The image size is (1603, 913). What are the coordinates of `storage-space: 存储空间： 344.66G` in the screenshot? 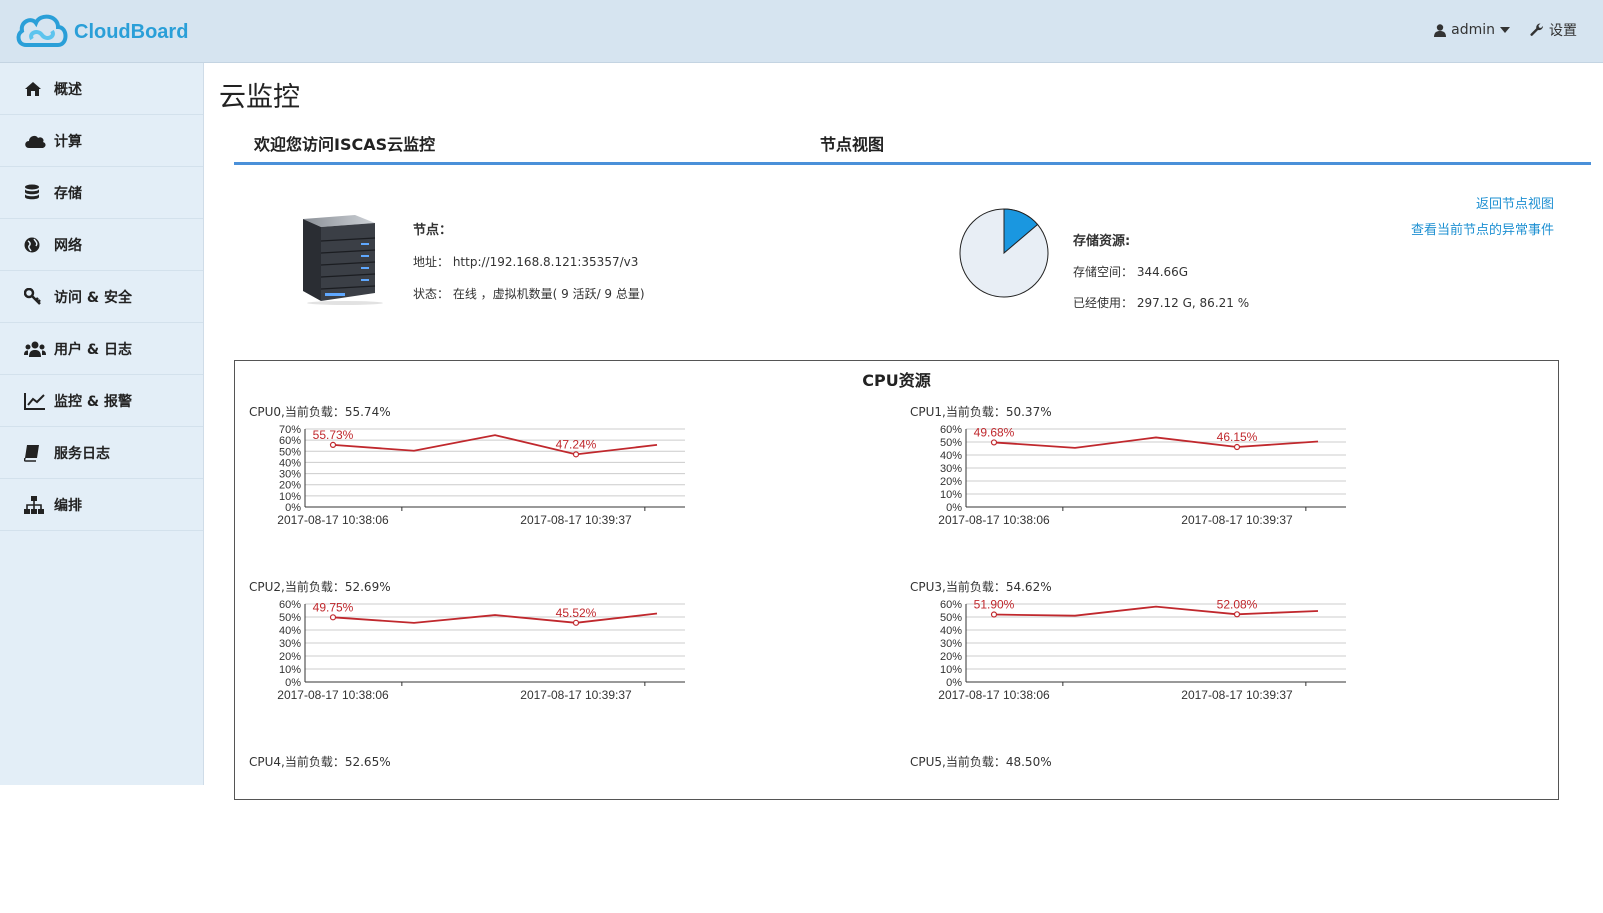 It's located at (1131, 272).